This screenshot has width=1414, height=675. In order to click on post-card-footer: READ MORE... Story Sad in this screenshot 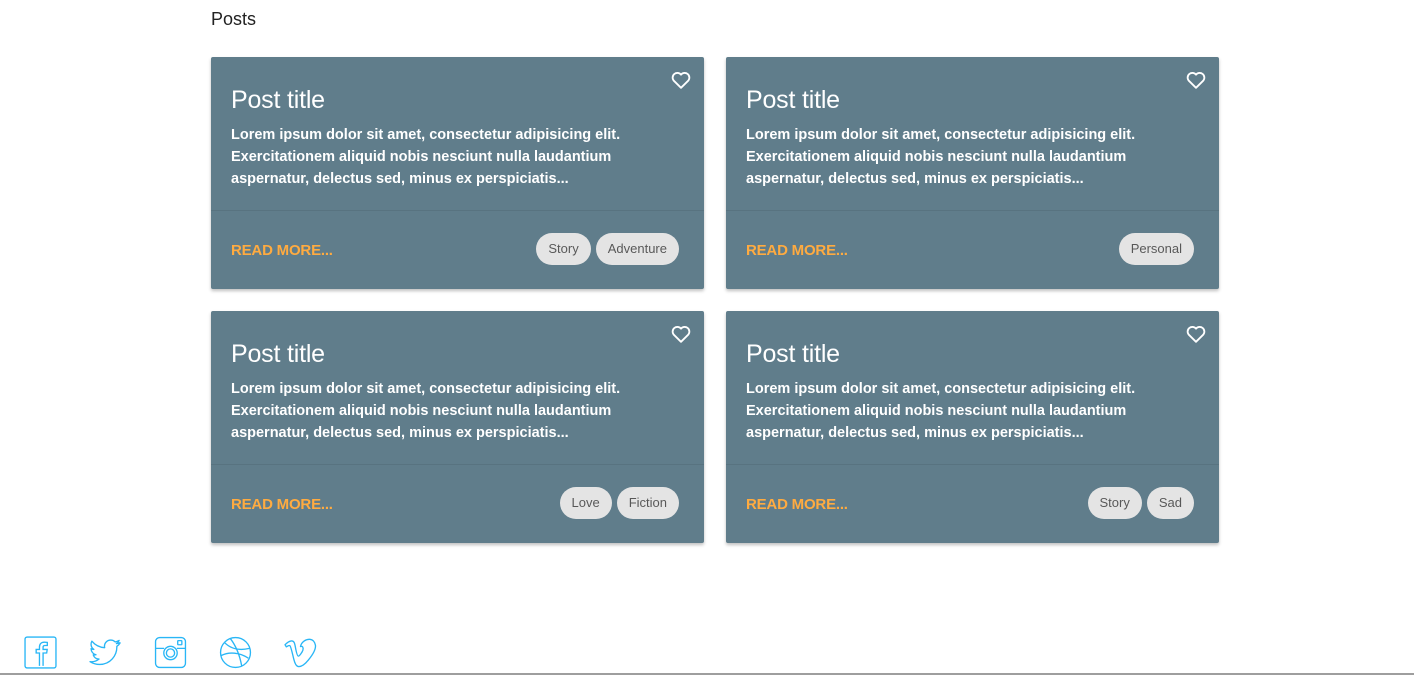, I will do `click(972, 503)`.